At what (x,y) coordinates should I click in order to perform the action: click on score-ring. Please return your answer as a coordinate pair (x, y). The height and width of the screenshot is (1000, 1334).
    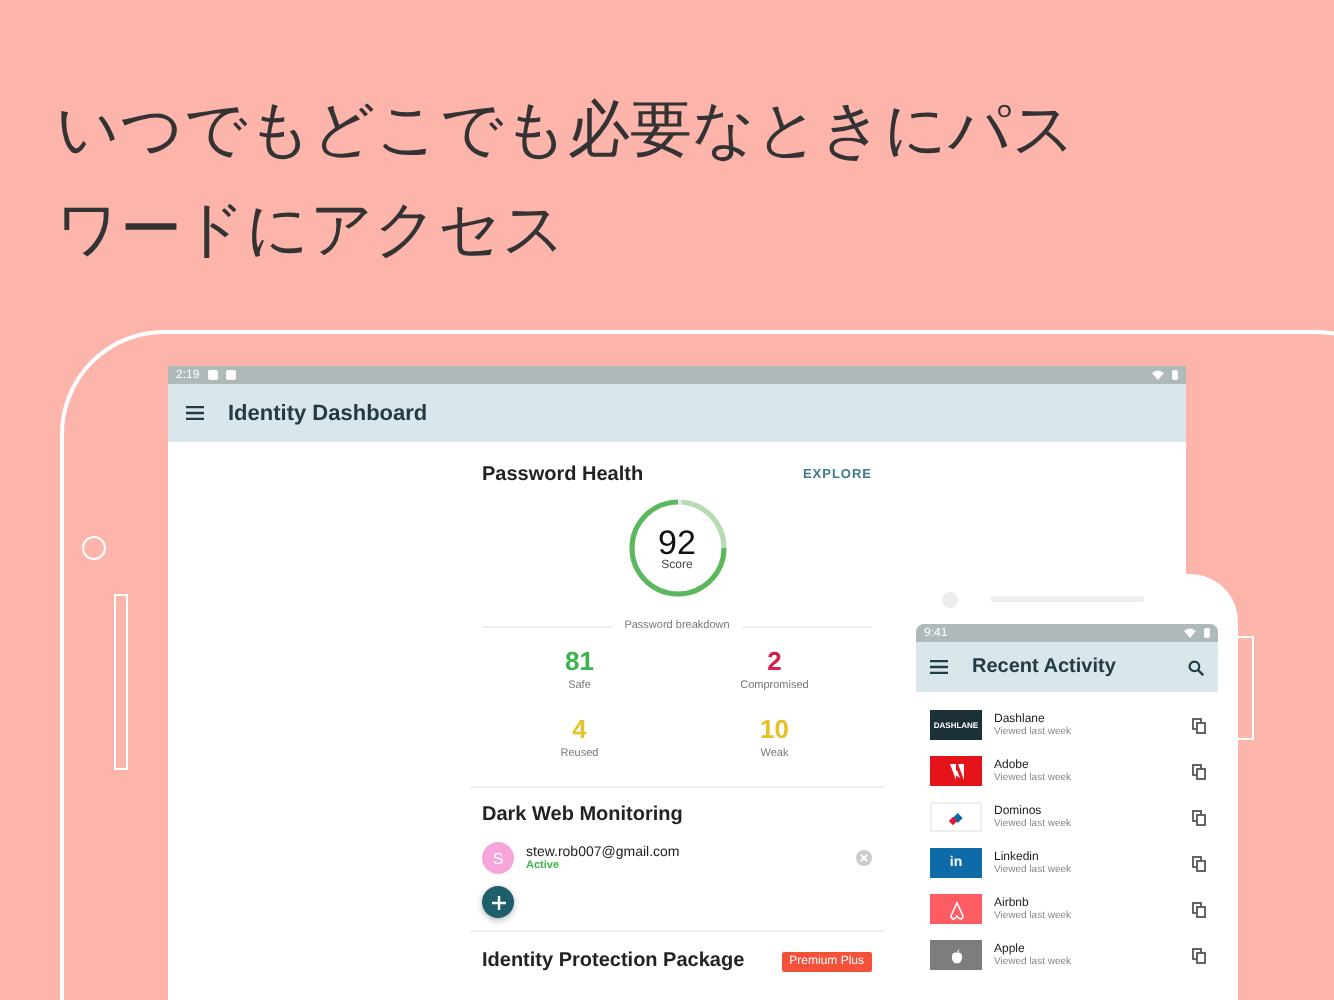
    Looking at the image, I should click on (677, 548).